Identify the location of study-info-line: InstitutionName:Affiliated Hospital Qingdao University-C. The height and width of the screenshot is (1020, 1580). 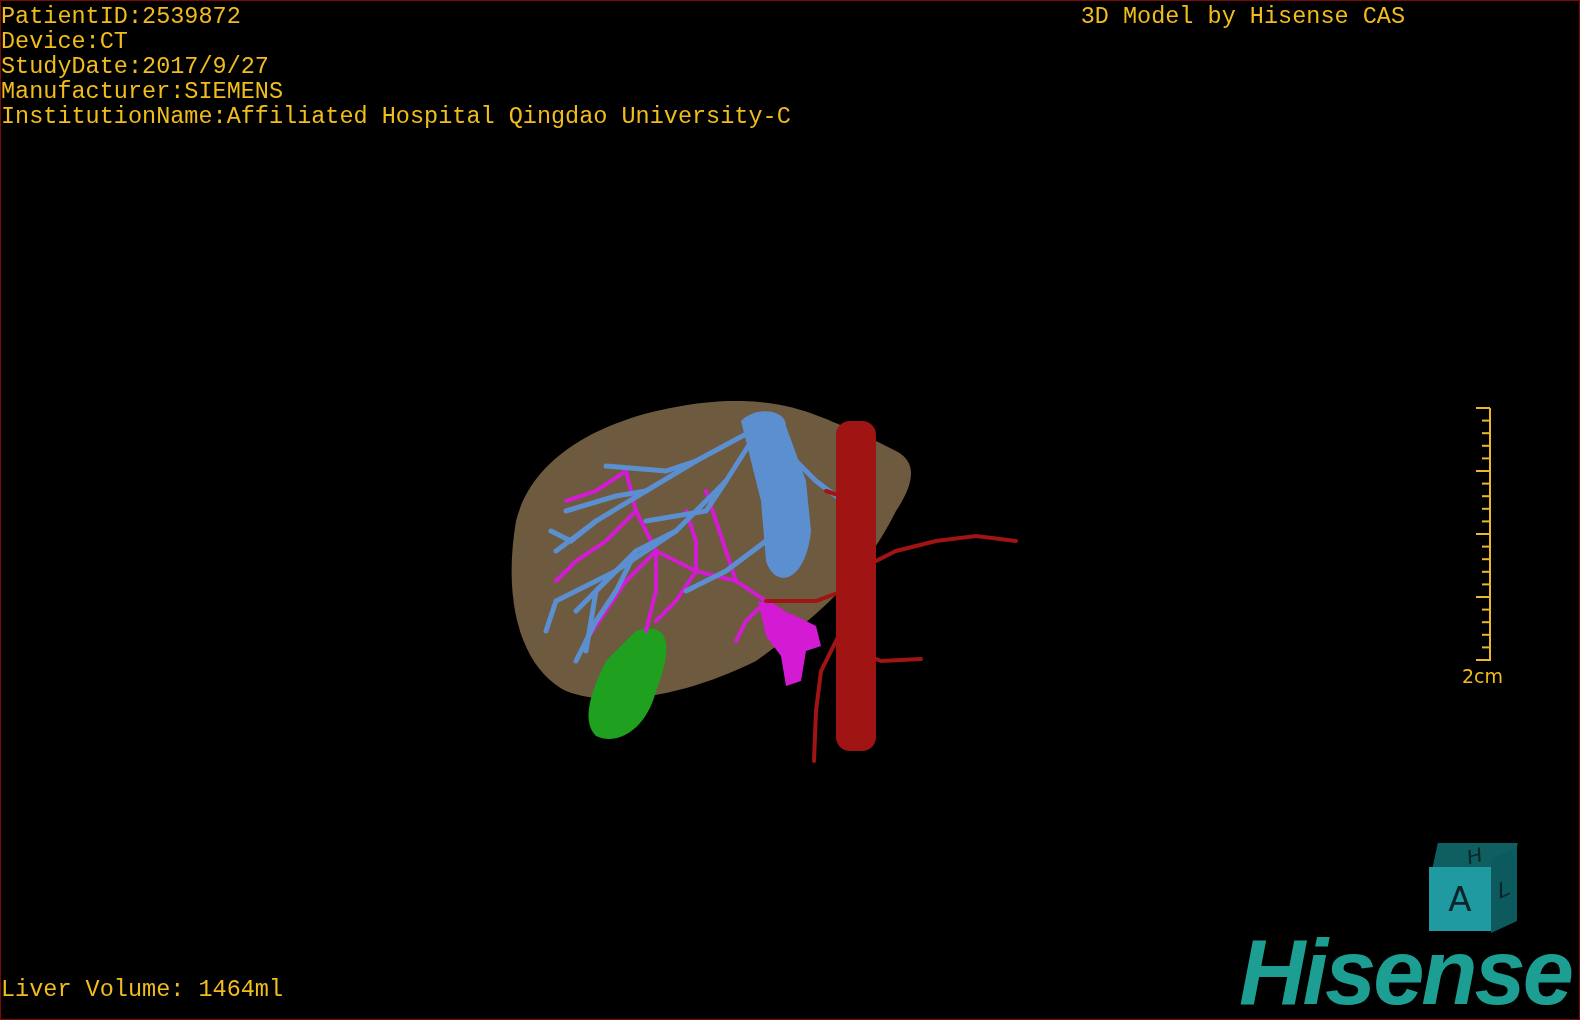
(396, 116).